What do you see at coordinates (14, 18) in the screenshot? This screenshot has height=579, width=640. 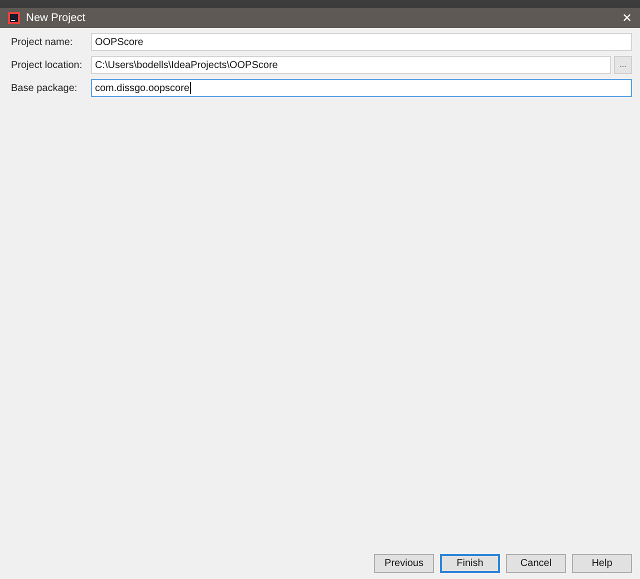 I see `app-logo-icon` at bounding box center [14, 18].